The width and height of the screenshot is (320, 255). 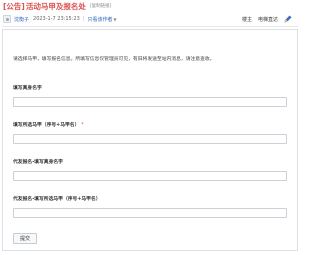 I want to click on submit-button: 提交, so click(x=25, y=238).